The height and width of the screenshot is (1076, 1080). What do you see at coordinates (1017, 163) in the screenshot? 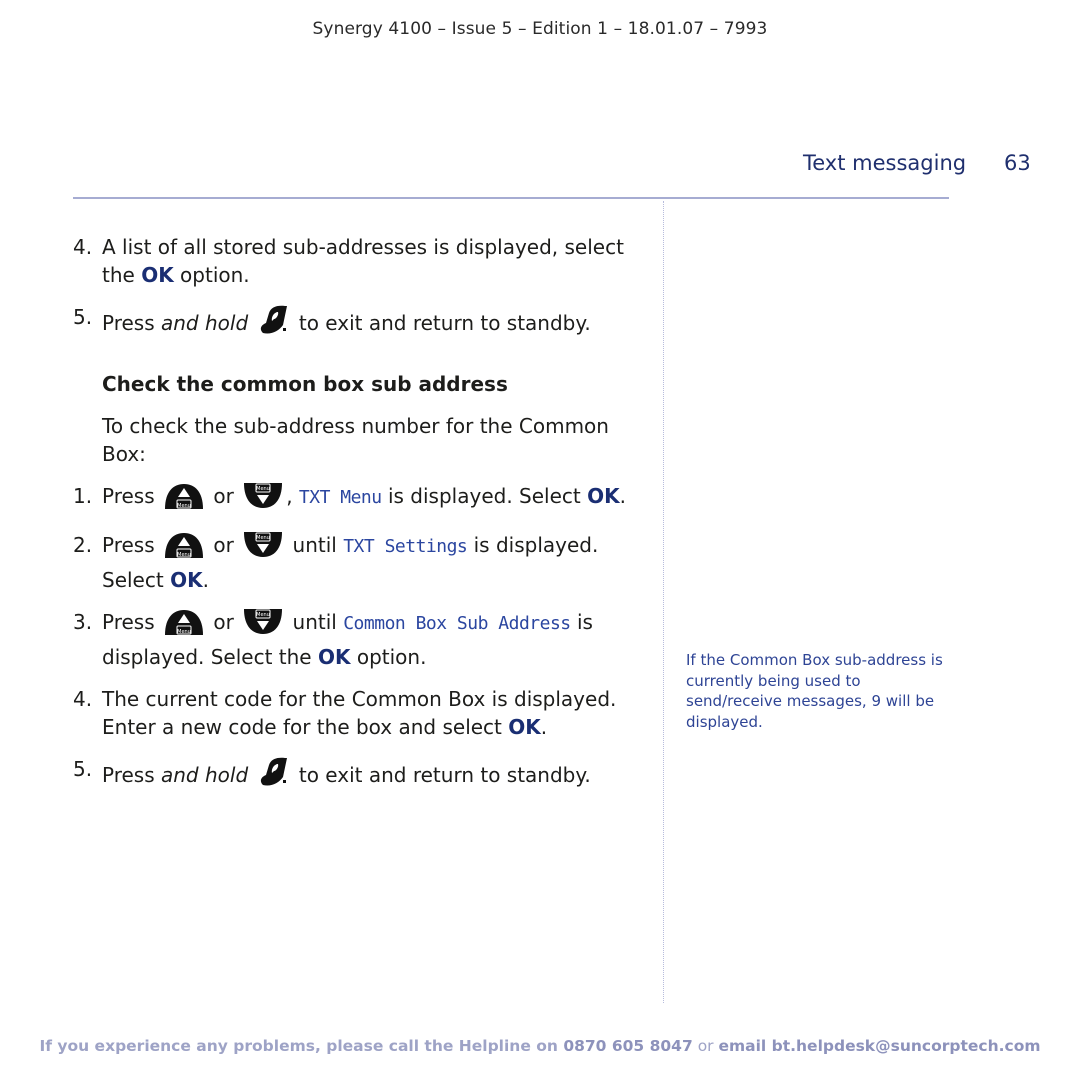
I see `page-number: 63` at bounding box center [1017, 163].